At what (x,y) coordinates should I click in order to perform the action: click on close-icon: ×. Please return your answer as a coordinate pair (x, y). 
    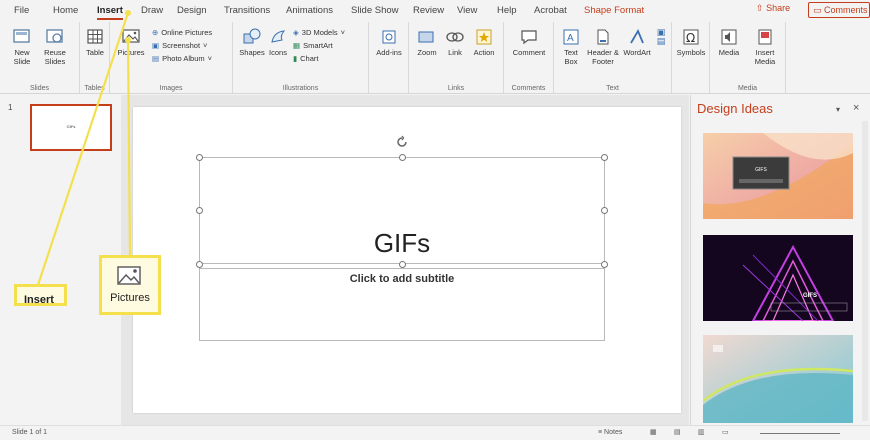
    Looking at the image, I should click on (856, 108).